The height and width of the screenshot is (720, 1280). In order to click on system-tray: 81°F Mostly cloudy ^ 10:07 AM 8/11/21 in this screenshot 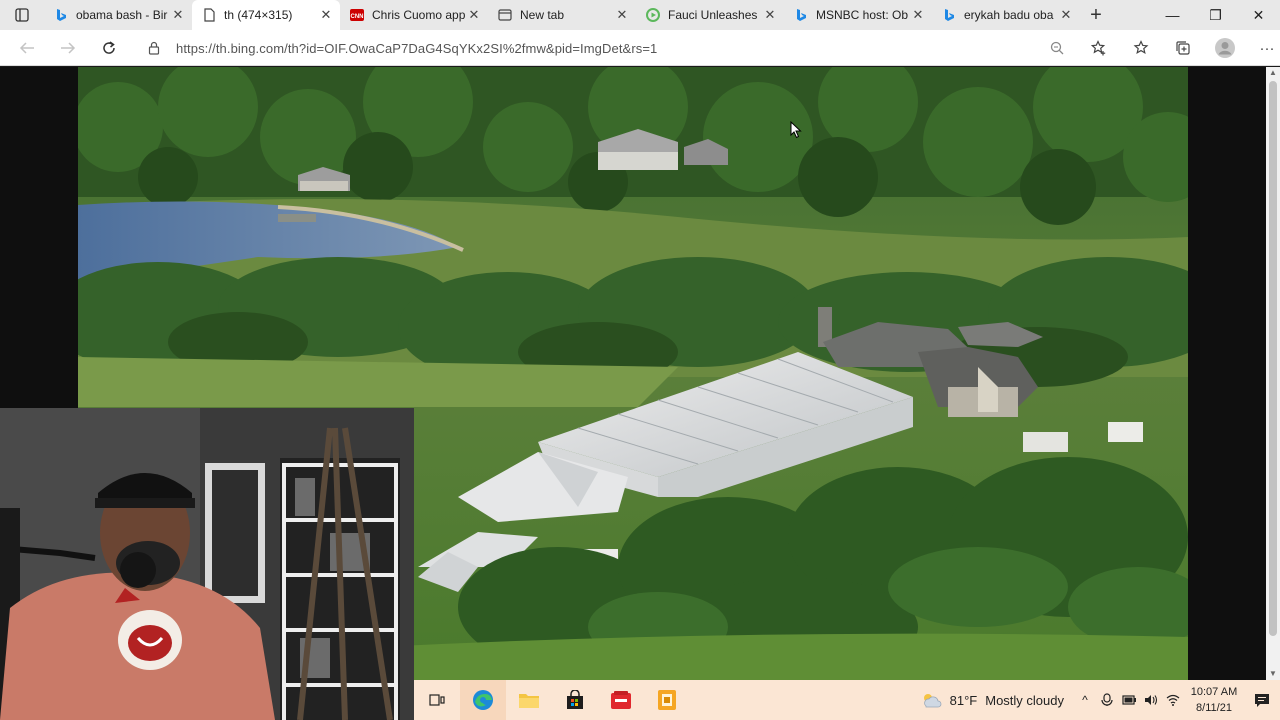, I will do `click(1100, 700)`.